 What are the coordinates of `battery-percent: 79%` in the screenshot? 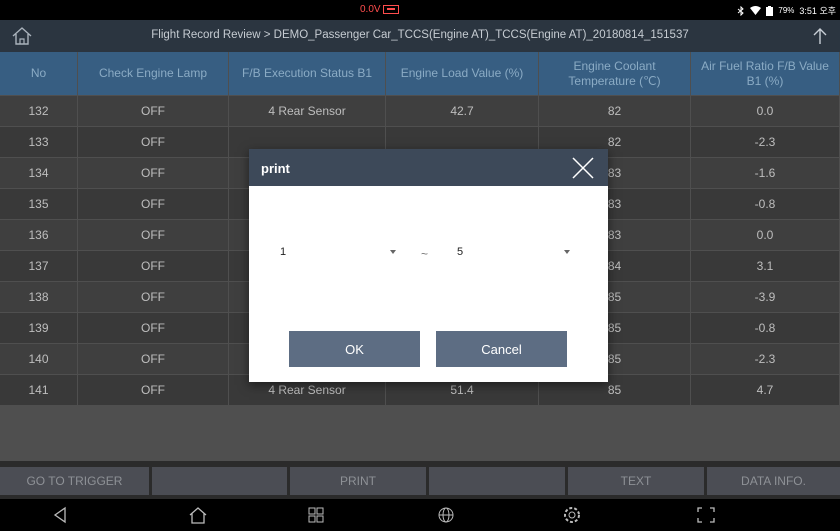 It's located at (786, 10).